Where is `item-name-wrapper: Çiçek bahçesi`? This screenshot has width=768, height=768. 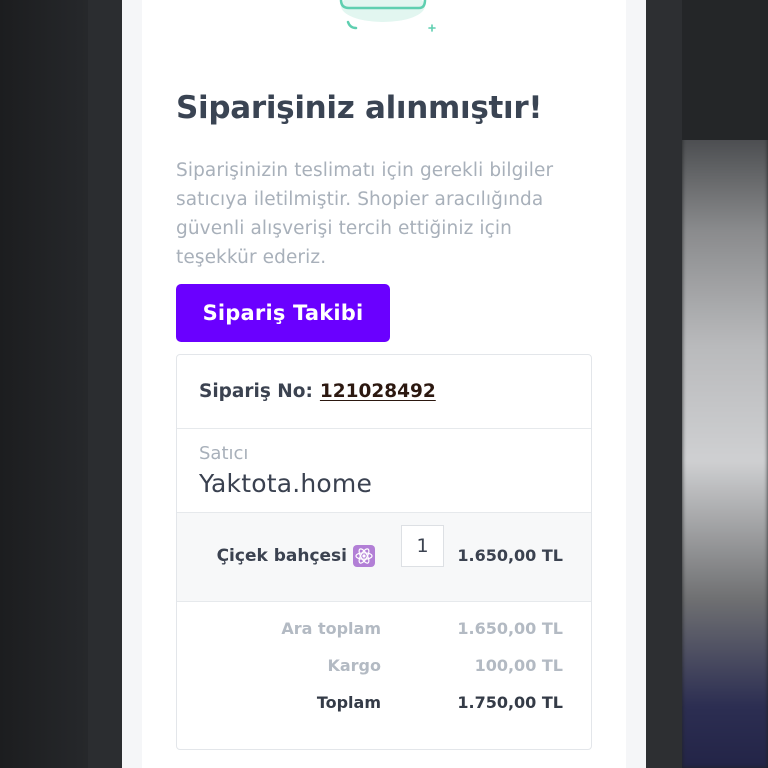
item-name-wrapper: Çiçek bahçesi is located at coordinates (296, 556).